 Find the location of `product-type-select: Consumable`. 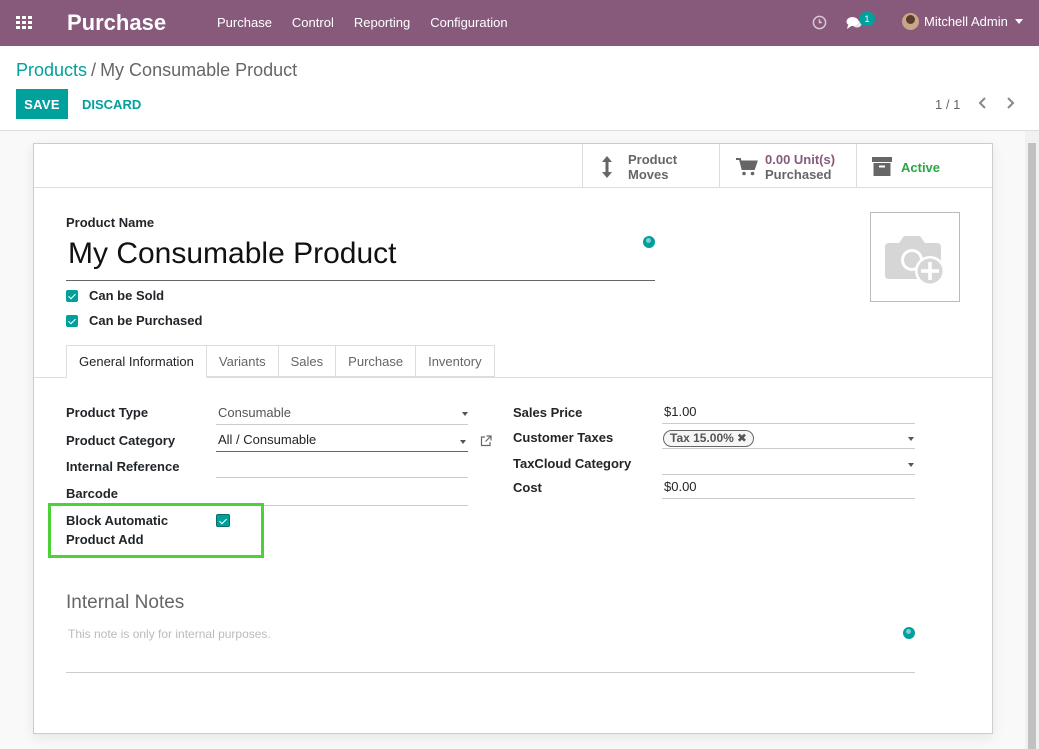

product-type-select: Consumable is located at coordinates (342, 414).